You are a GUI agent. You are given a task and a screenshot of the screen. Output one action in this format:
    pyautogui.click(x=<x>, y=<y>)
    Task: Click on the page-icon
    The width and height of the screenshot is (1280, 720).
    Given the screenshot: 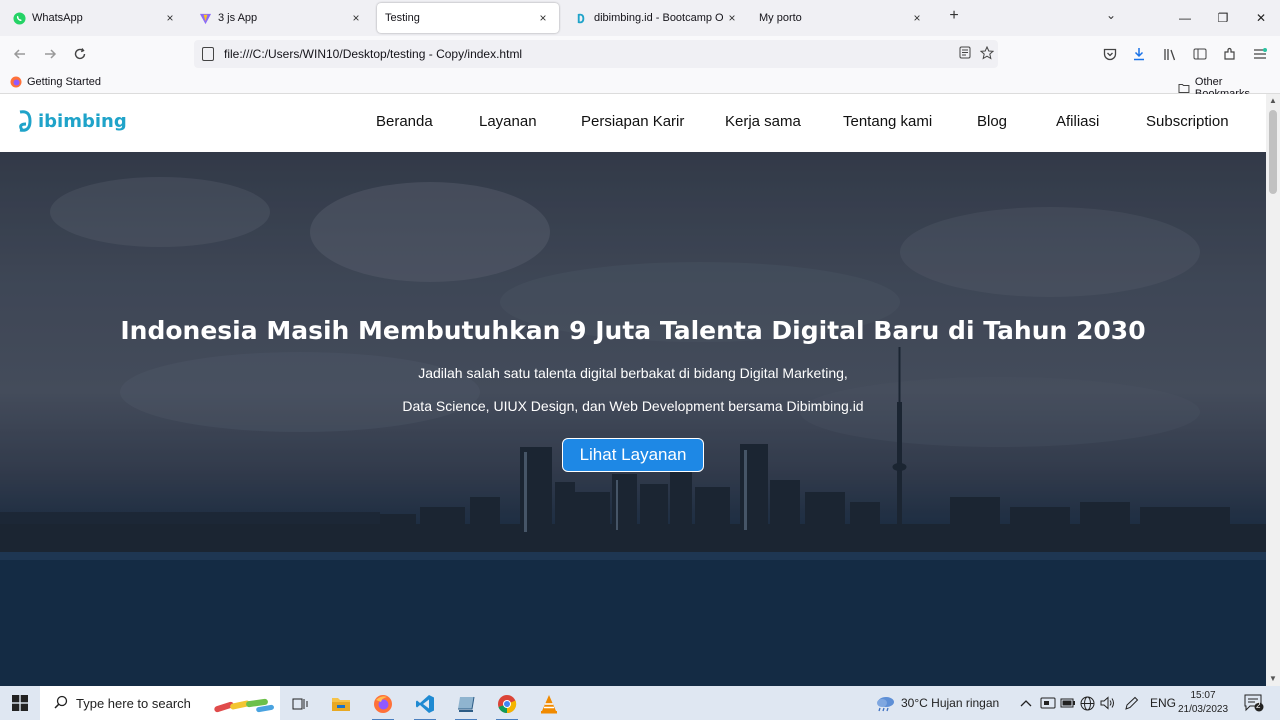 What is the action you would take?
    pyautogui.click(x=208, y=54)
    